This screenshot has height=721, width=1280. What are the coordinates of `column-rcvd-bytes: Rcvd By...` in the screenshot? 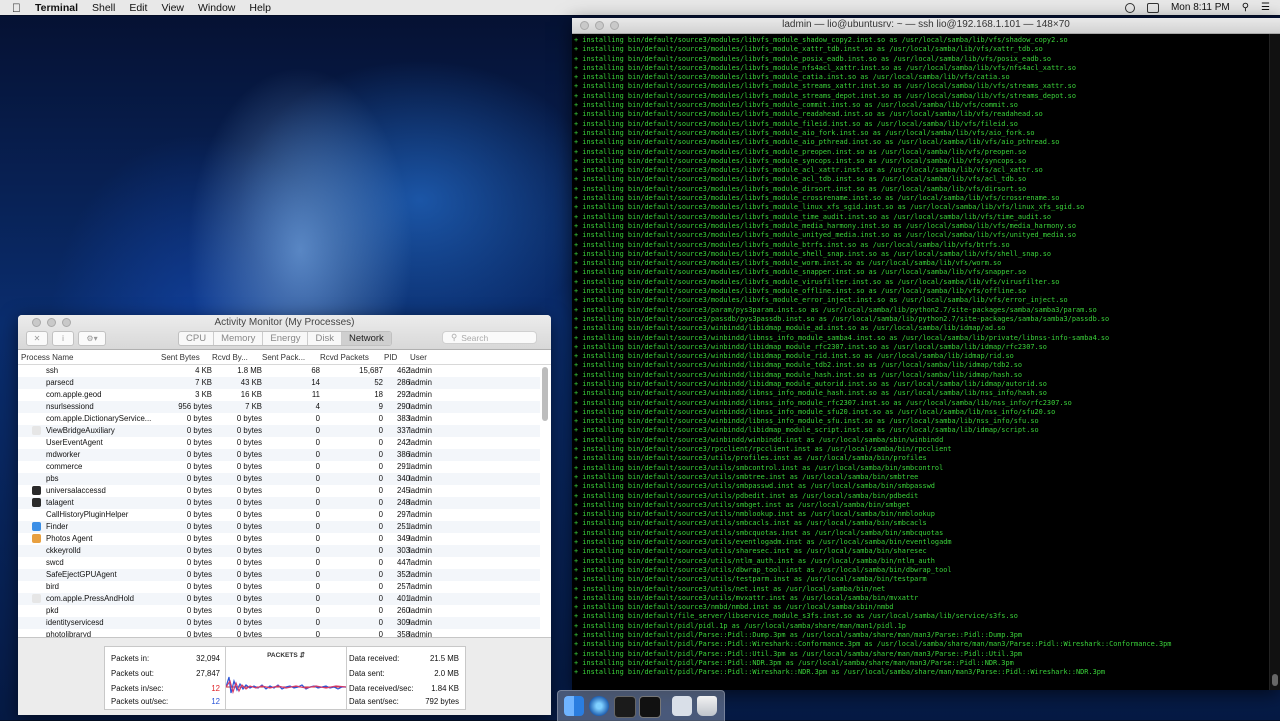 It's located at (230, 357).